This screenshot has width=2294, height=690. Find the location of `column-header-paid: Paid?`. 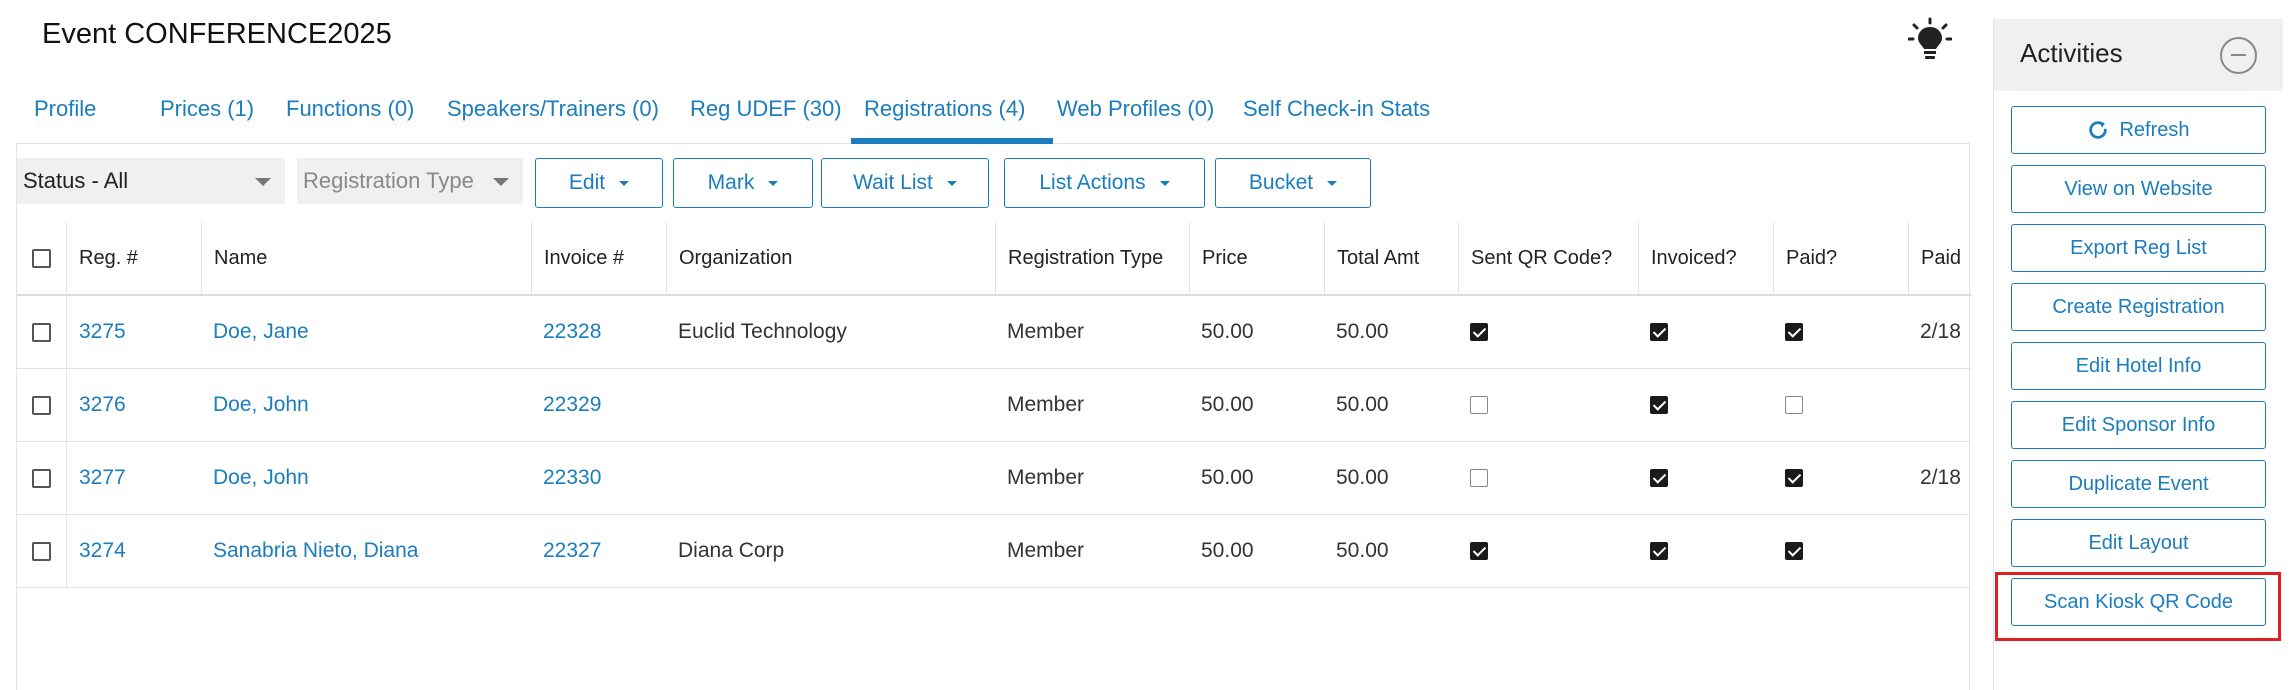

column-header-paid: Paid? is located at coordinates (1840, 258).